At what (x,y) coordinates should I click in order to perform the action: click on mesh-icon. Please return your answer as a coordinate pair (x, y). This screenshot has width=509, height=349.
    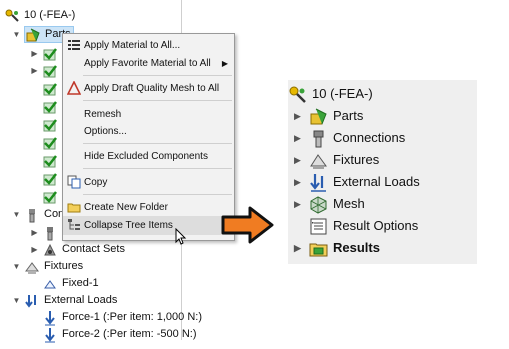
    Looking at the image, I should click on (318, 204).